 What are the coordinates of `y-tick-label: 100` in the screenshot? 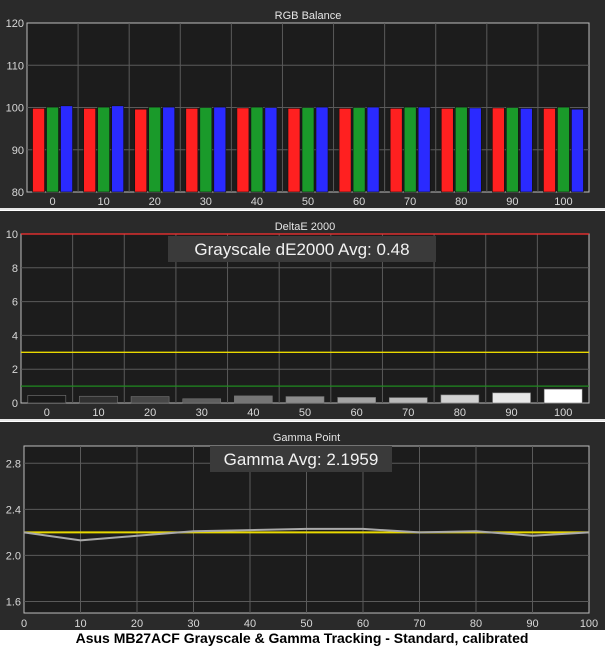 It's located at (15, 109).